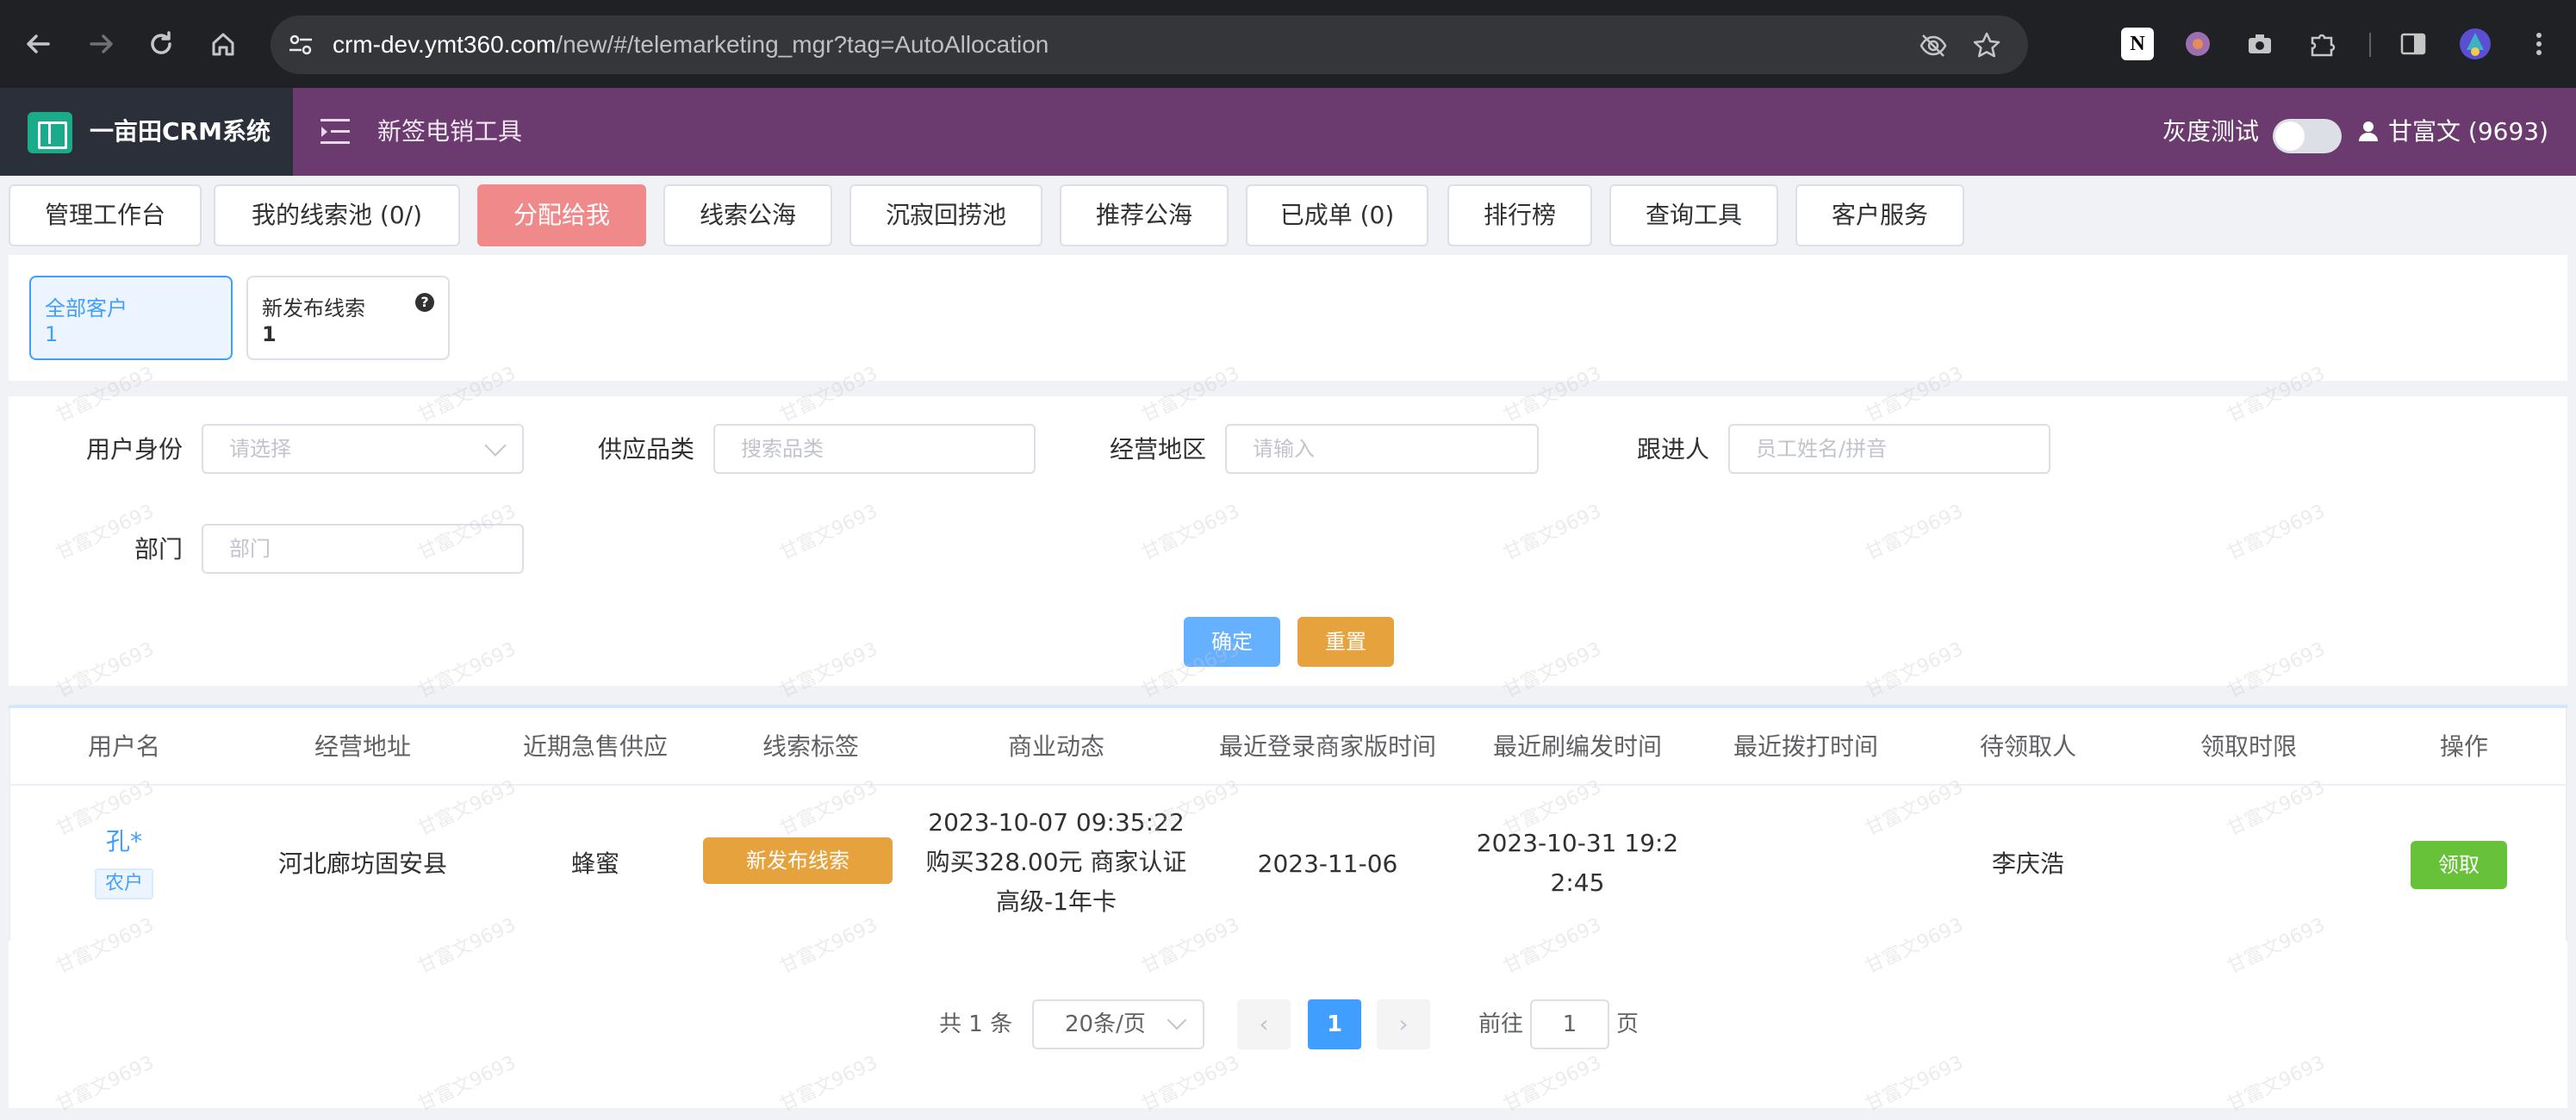 The height and width of the screenshot is (1120, 2576). What do you see at coordinates (875, 449) in the screenshot?
I see `category-input: 搜索品类` at bounding box center [875, 449].